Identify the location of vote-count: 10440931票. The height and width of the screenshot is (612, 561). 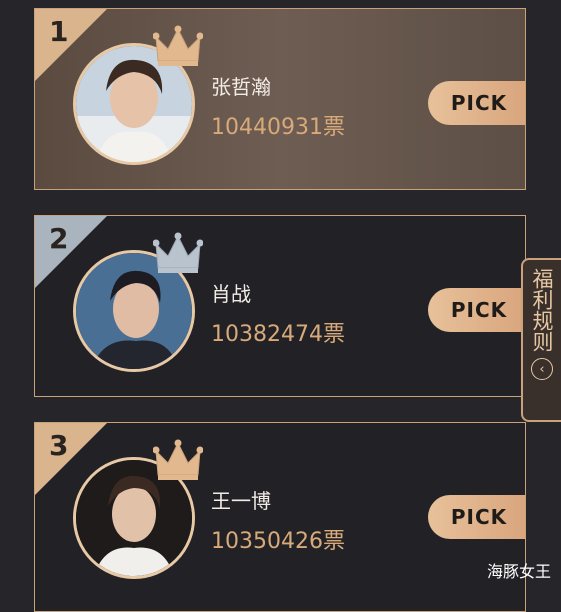
(278, 127).